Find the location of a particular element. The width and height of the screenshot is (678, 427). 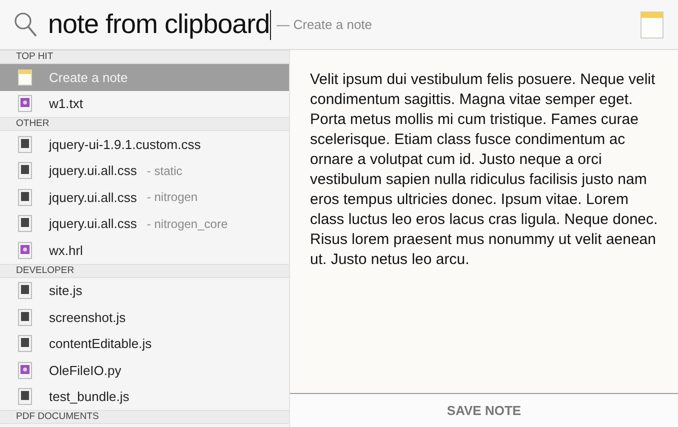

result-label: wx.hrl is located at coordinates (66, 251).